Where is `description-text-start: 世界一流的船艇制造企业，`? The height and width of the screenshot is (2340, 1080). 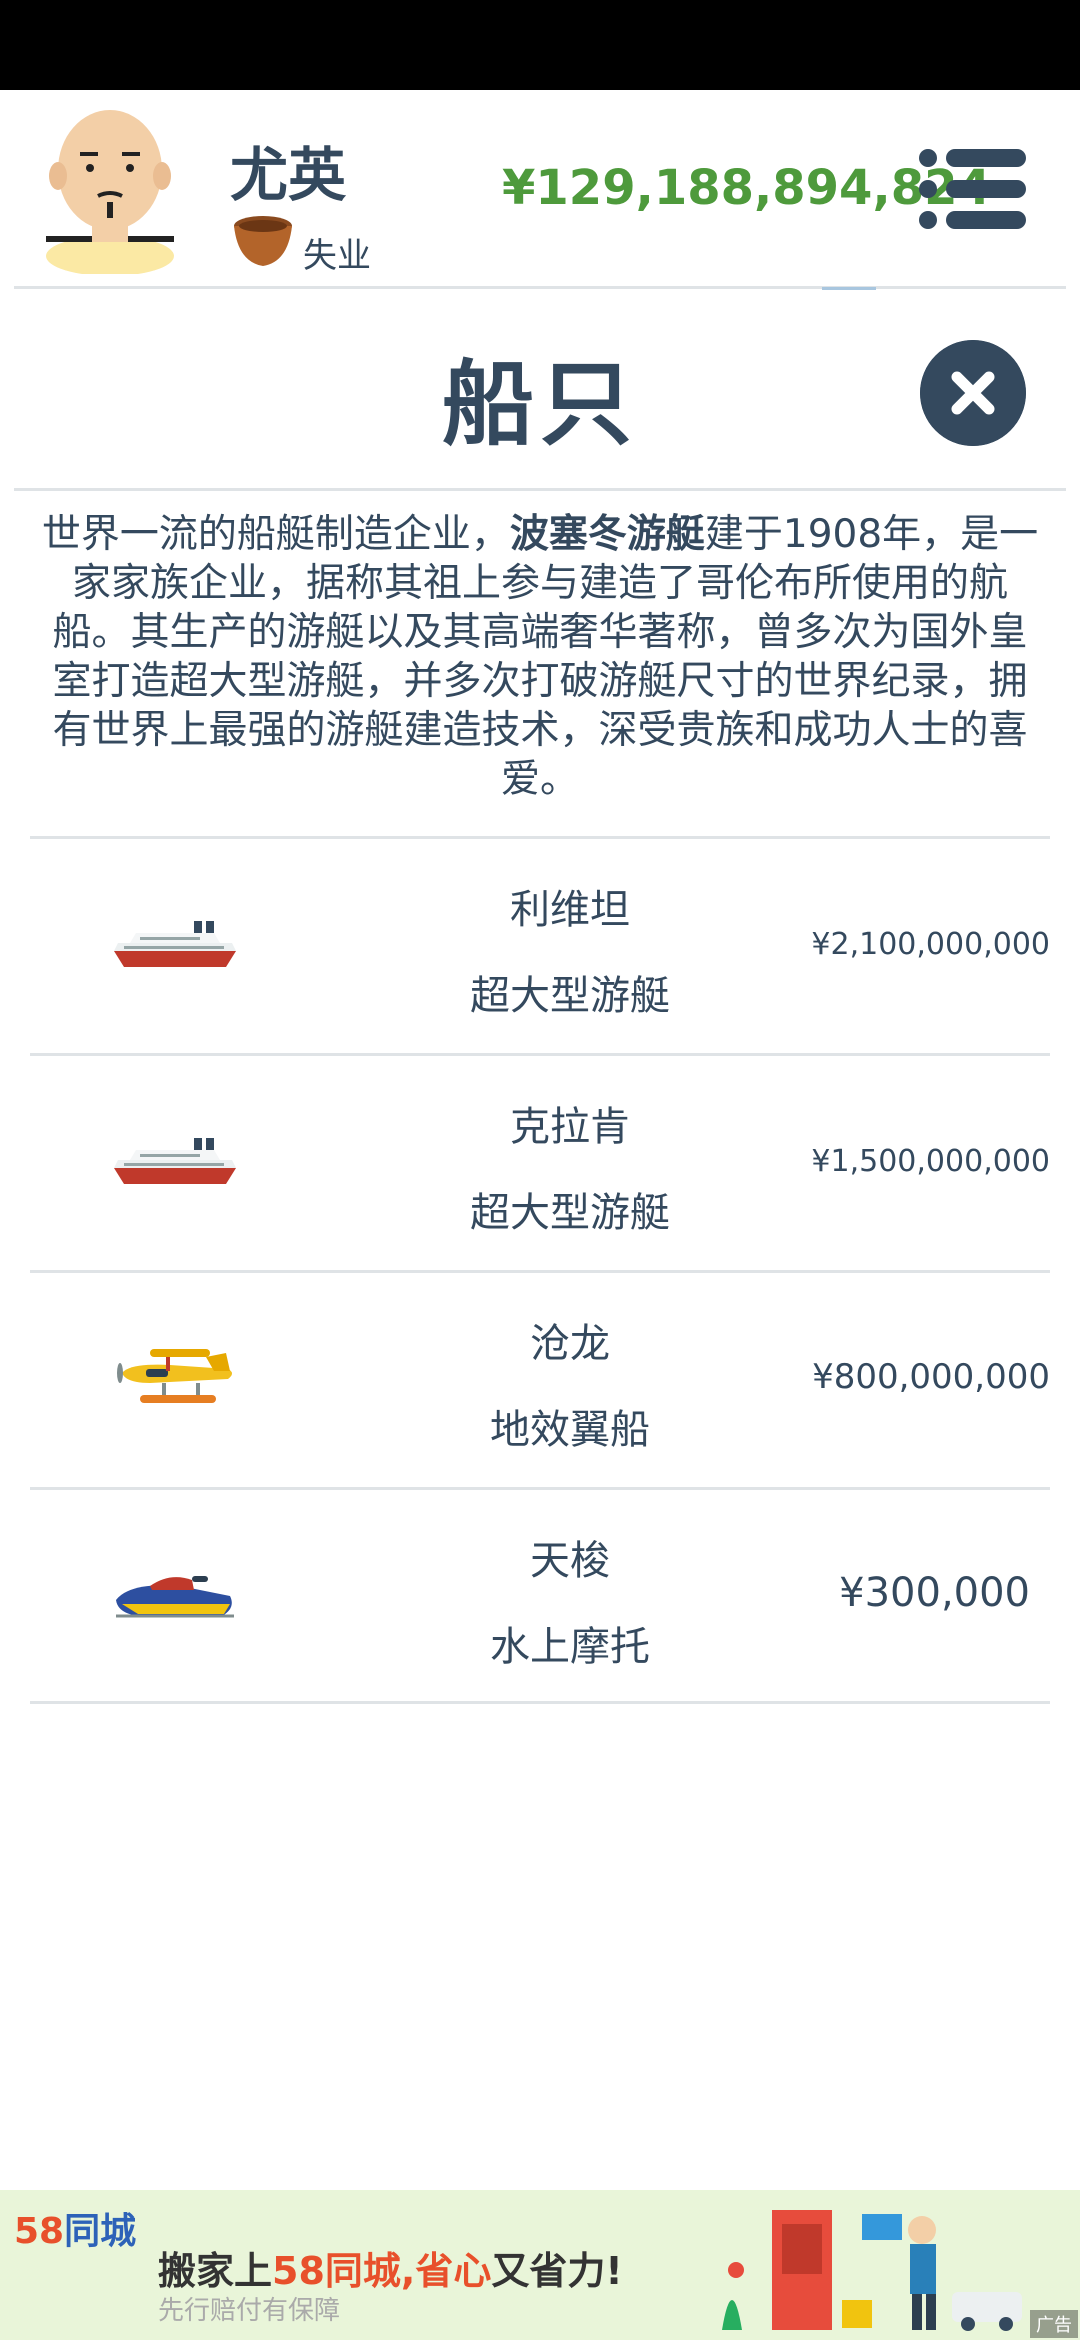 description-text-start: 世界一流的船艇制造企业， is located at coordinates (275, 534).